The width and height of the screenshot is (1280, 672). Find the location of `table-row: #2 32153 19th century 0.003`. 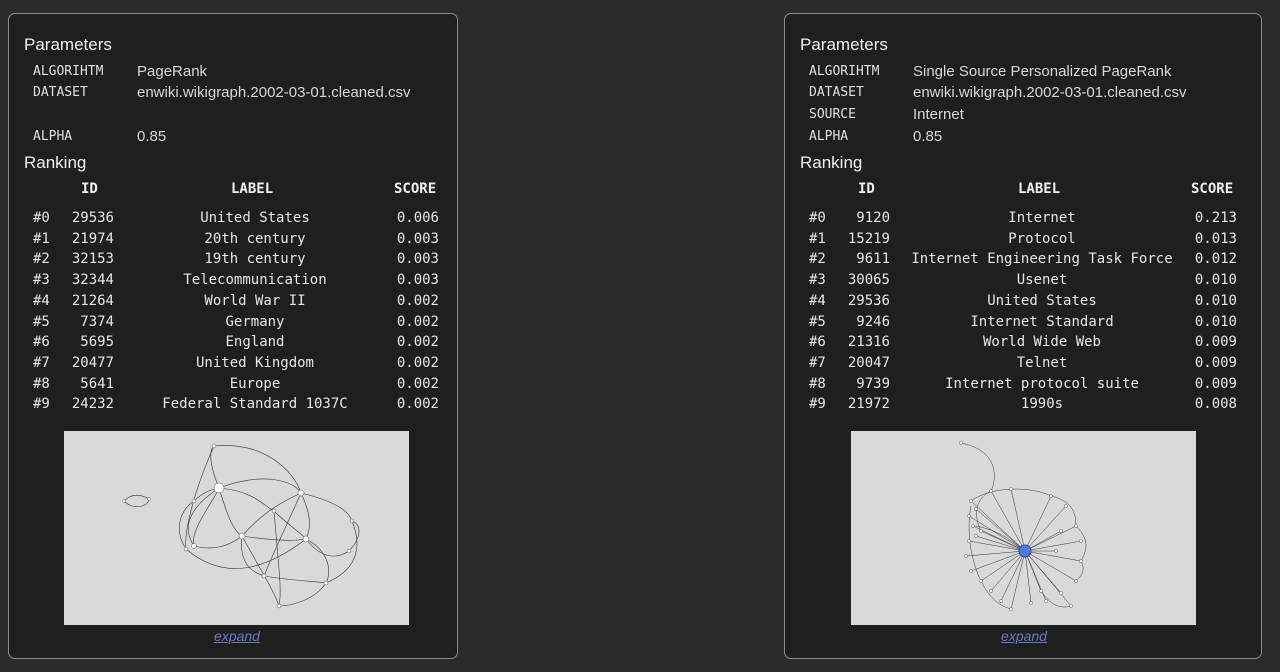

table-row: #2 32153 19th century 0.003 is located at coordinates (233, 261).